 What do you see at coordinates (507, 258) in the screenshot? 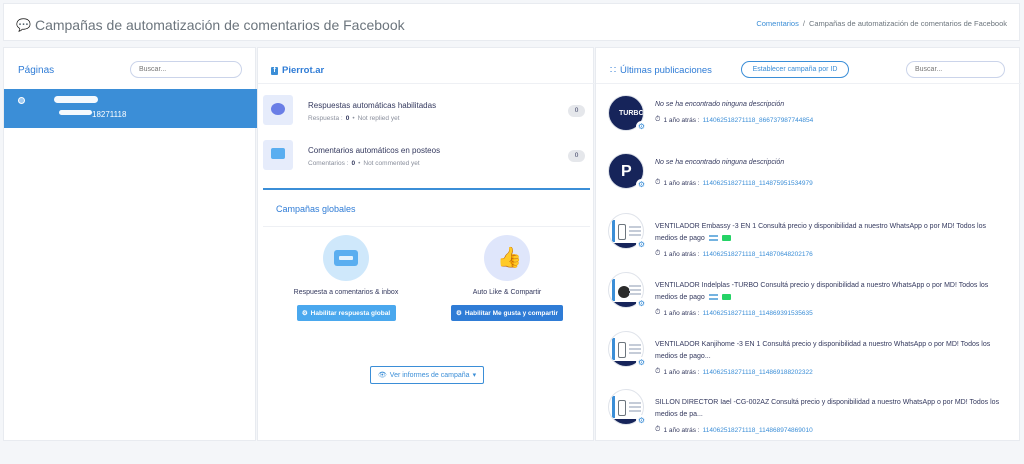
I see `thumbs-up-icon: 👍` at bounding box center [507, 258].